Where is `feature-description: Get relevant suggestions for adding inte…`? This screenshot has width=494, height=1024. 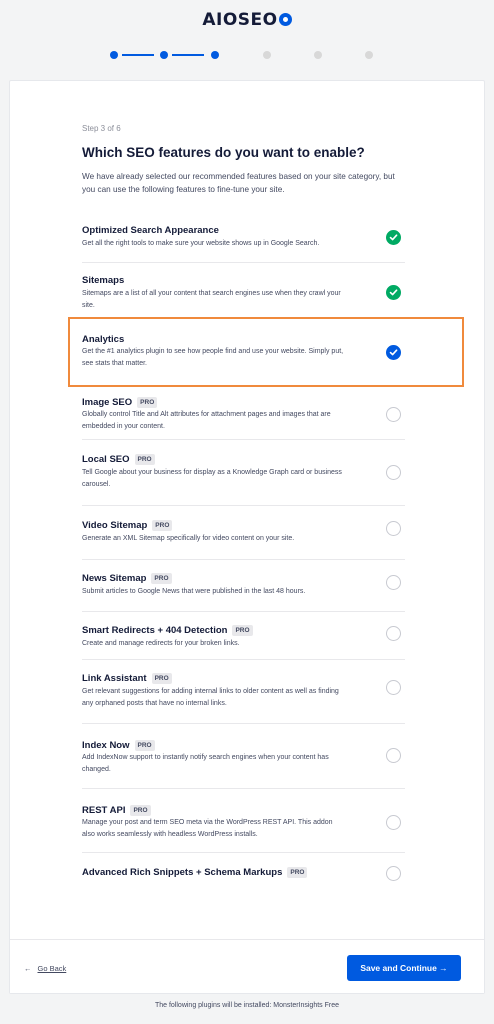
feature-description: Get relevant suggestions for adding inte… is located at coordinates (210, 697).